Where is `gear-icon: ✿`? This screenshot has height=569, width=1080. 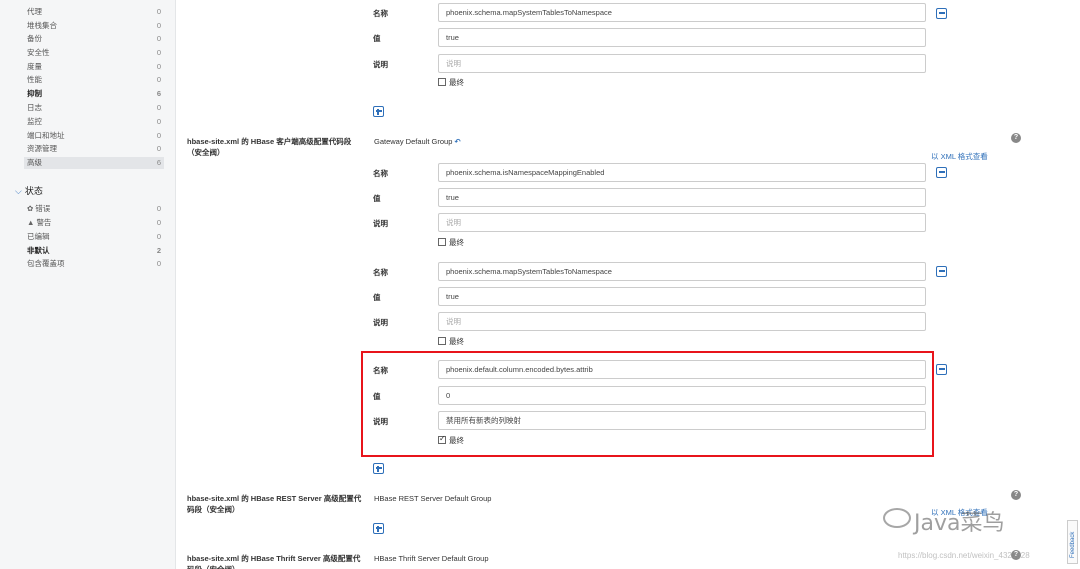
gear-icon: ✿ is located at coordinates (30, 208).